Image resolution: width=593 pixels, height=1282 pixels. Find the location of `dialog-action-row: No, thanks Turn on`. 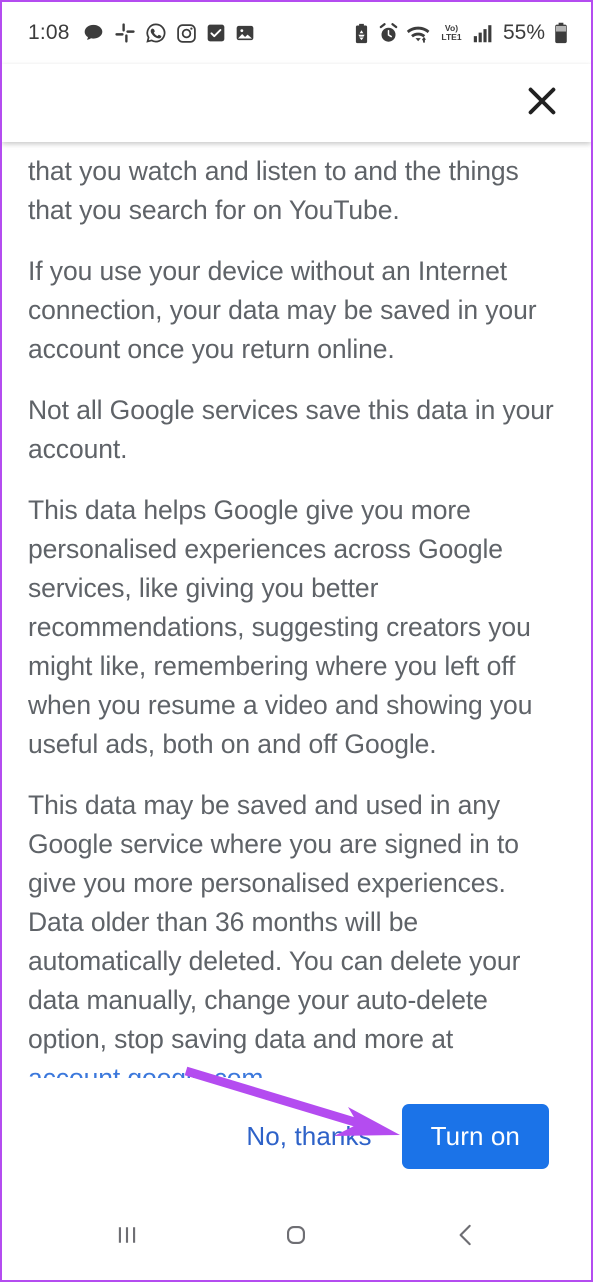

dialog-action-row: No, thanks Turn on is located at coordinates (296, 1136).